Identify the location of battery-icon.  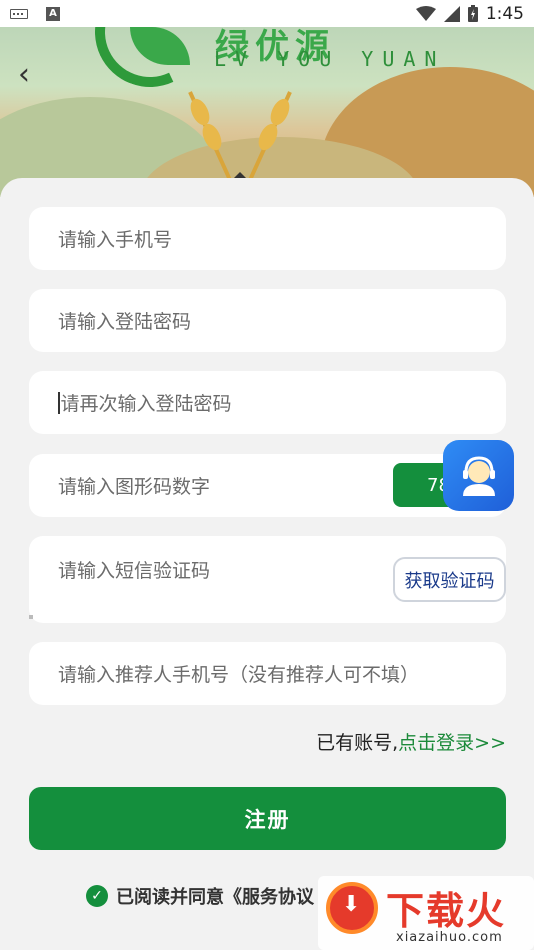
(472, 13).